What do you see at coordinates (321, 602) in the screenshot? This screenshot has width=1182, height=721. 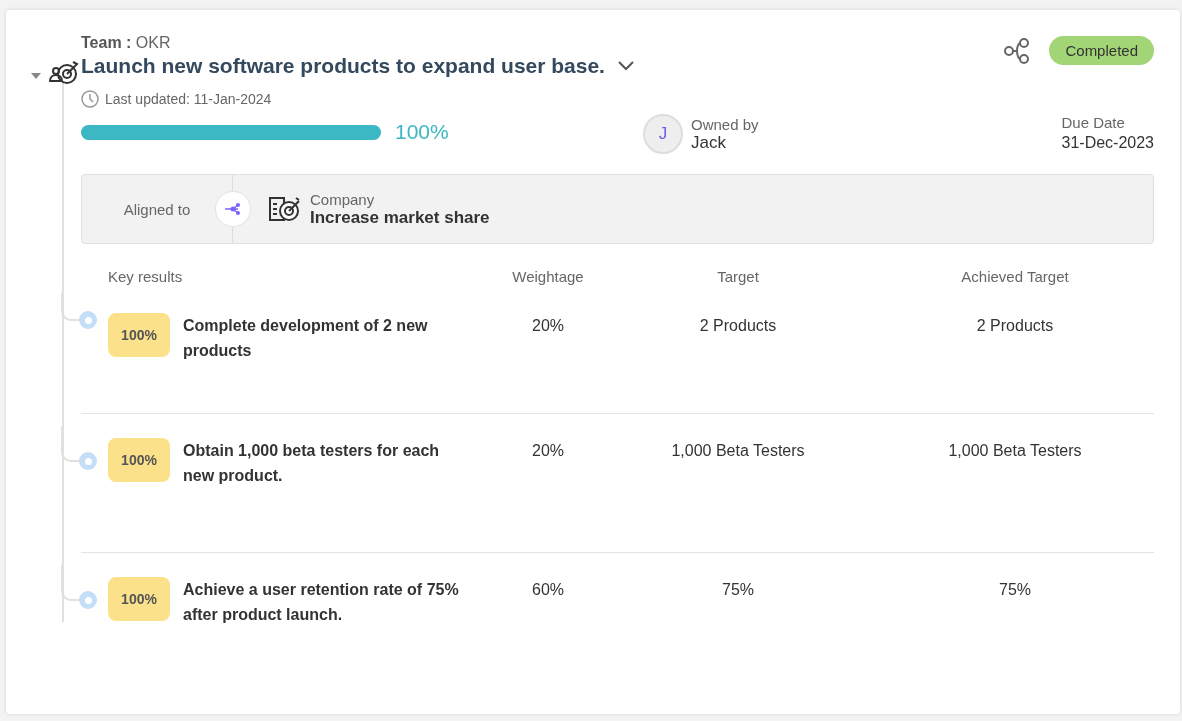 I see `key-result-title: Achieve a user retention rate of 75% after product launch.` at bounding box center [321, 602].